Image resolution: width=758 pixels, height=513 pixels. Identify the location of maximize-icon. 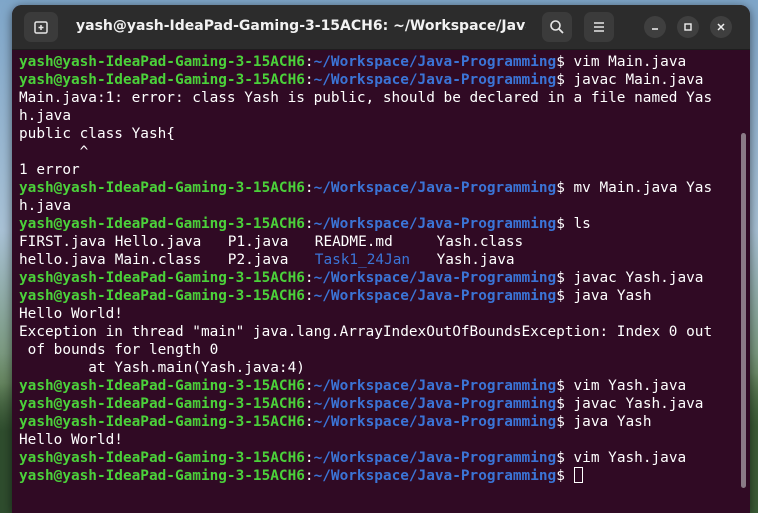
(688, 27).